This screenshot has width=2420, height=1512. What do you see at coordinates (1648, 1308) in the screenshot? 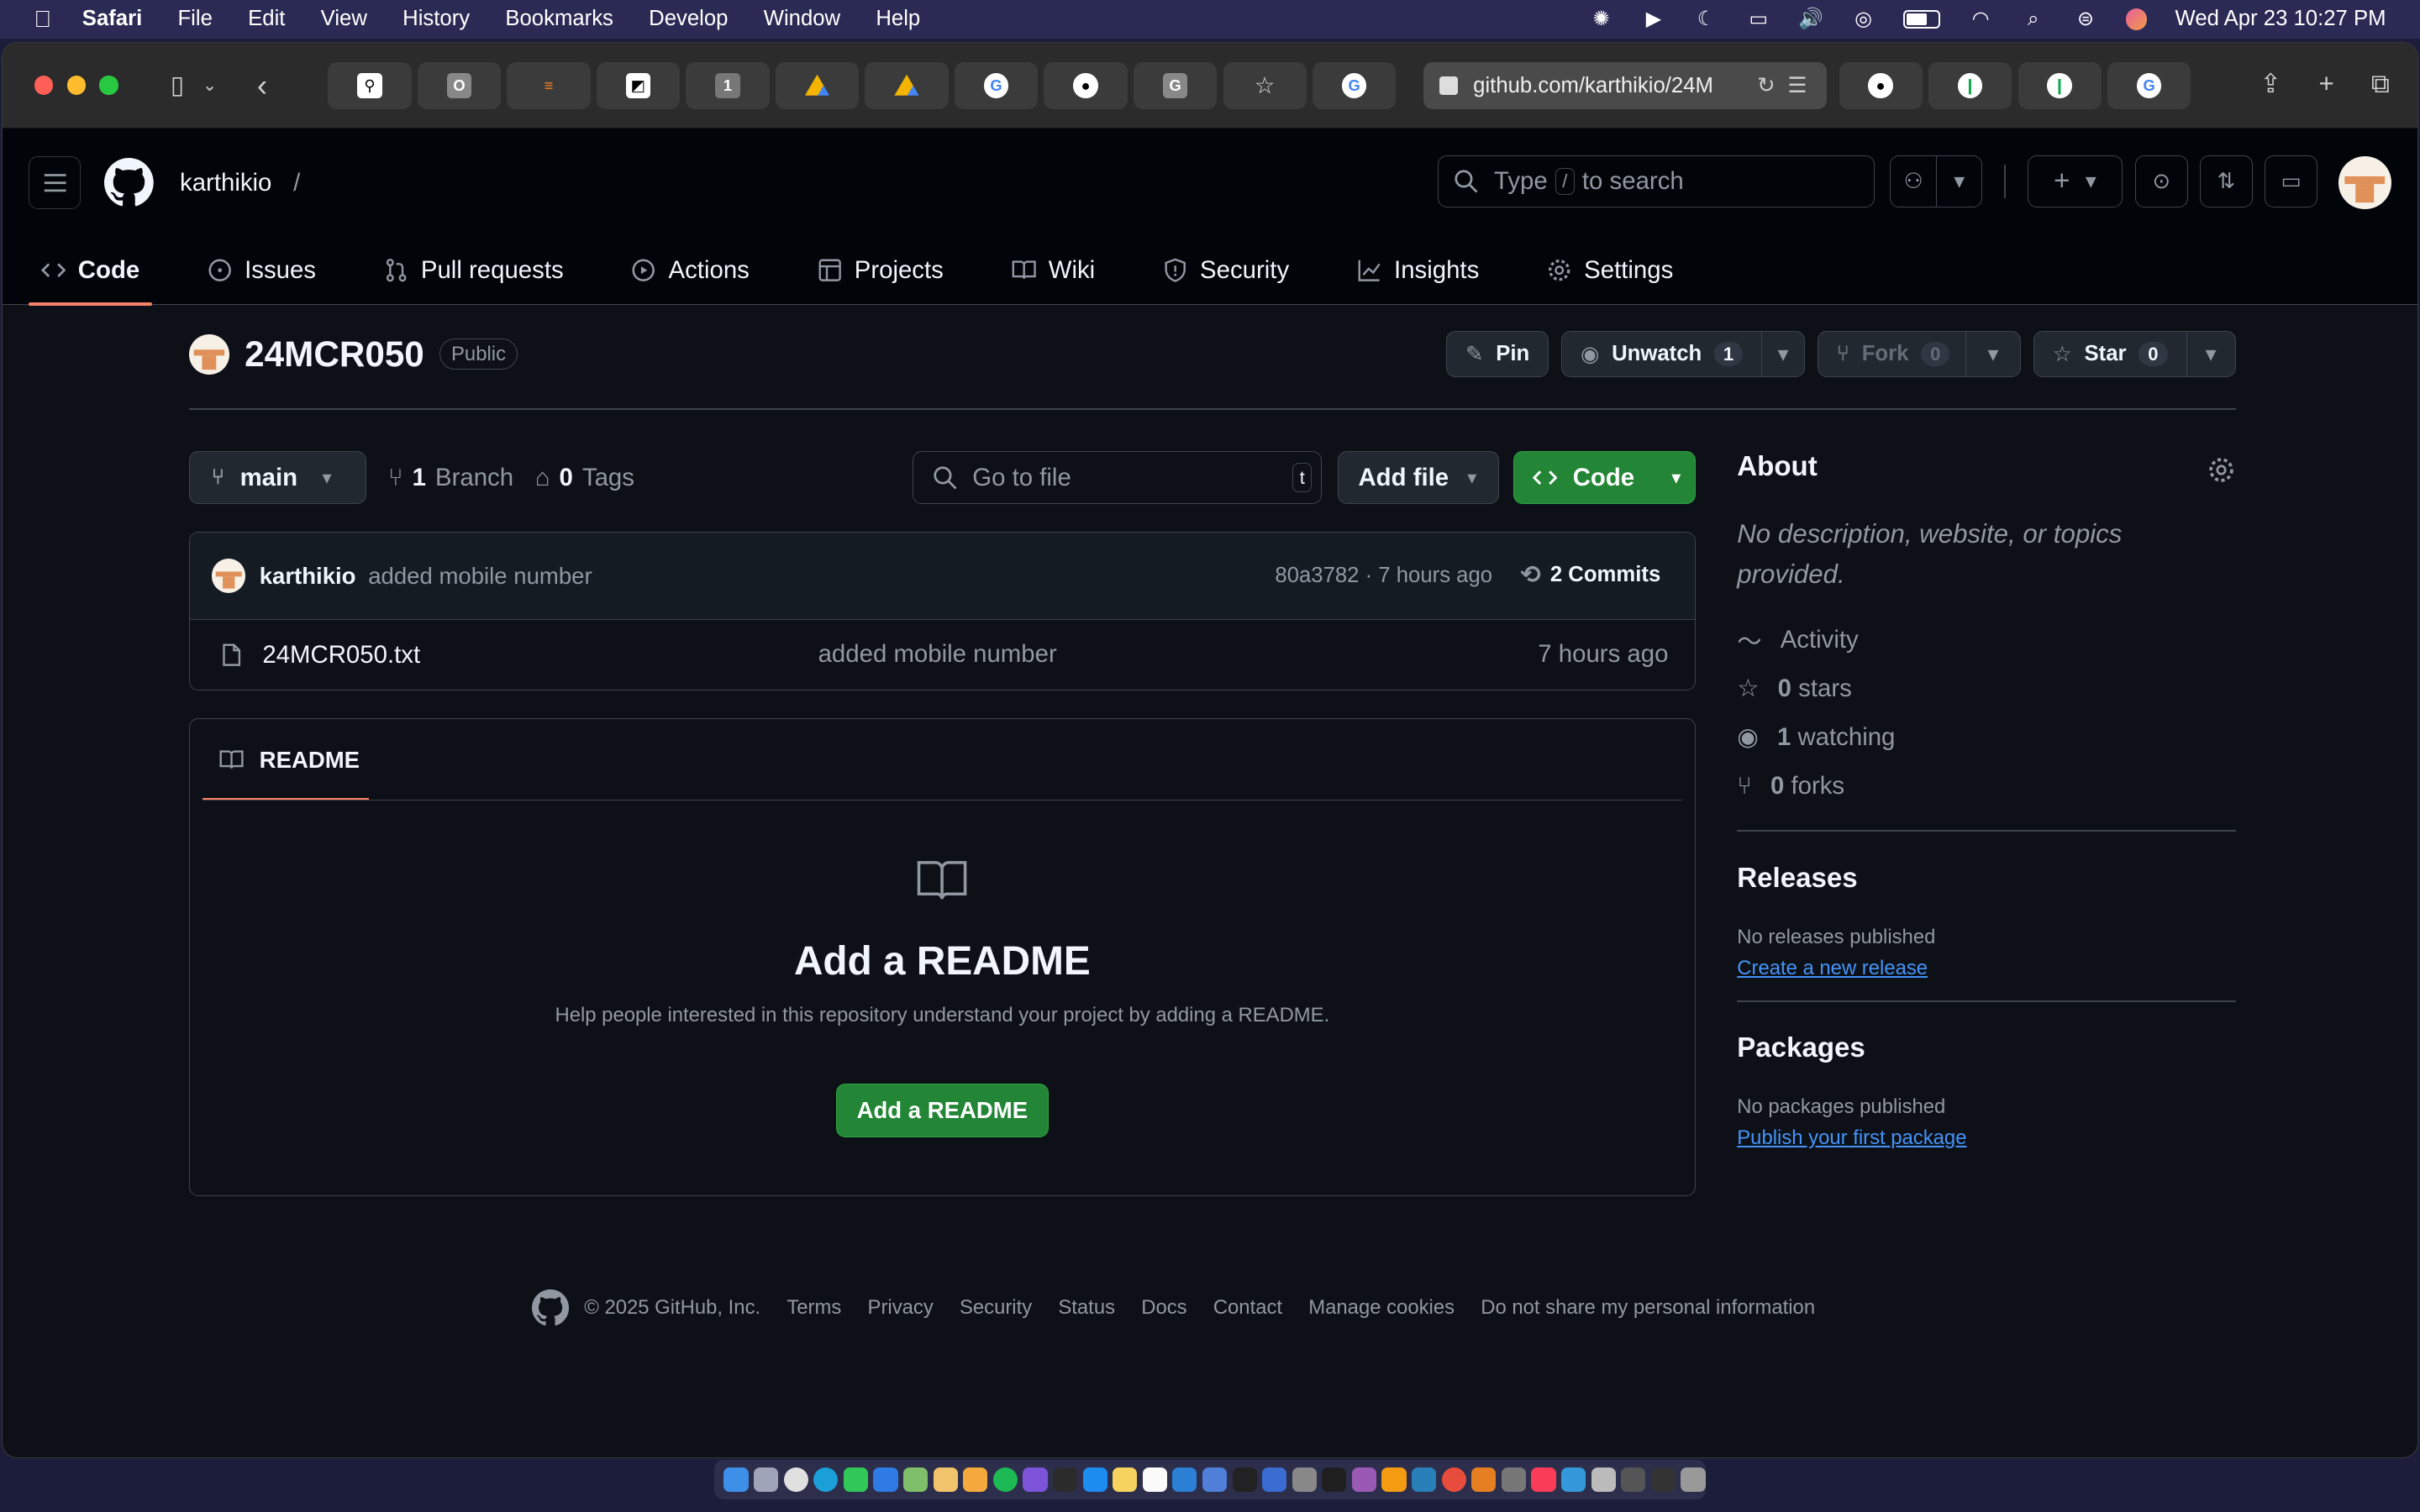
I see `footer-link-do-not-share: Do not share my personal information` at bounding box center [1648, 1308].